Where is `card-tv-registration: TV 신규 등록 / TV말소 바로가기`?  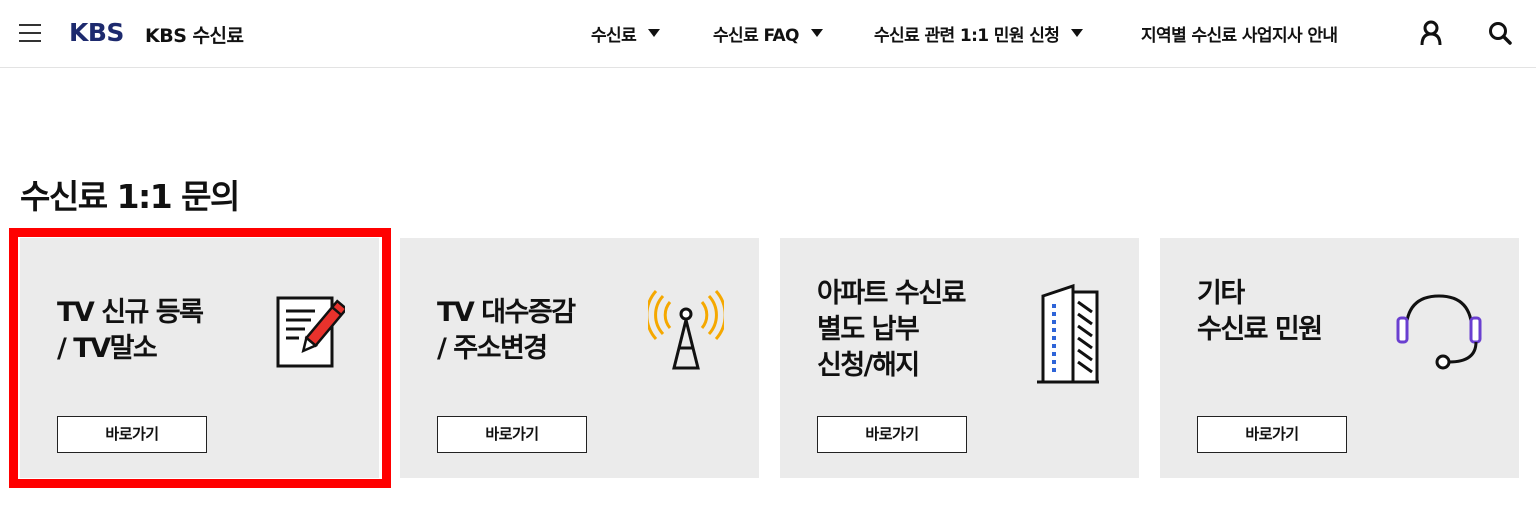
card-tv-registration: TV 신규 등록 / TV말소 바로가기 is located at coordinates (199, 358).